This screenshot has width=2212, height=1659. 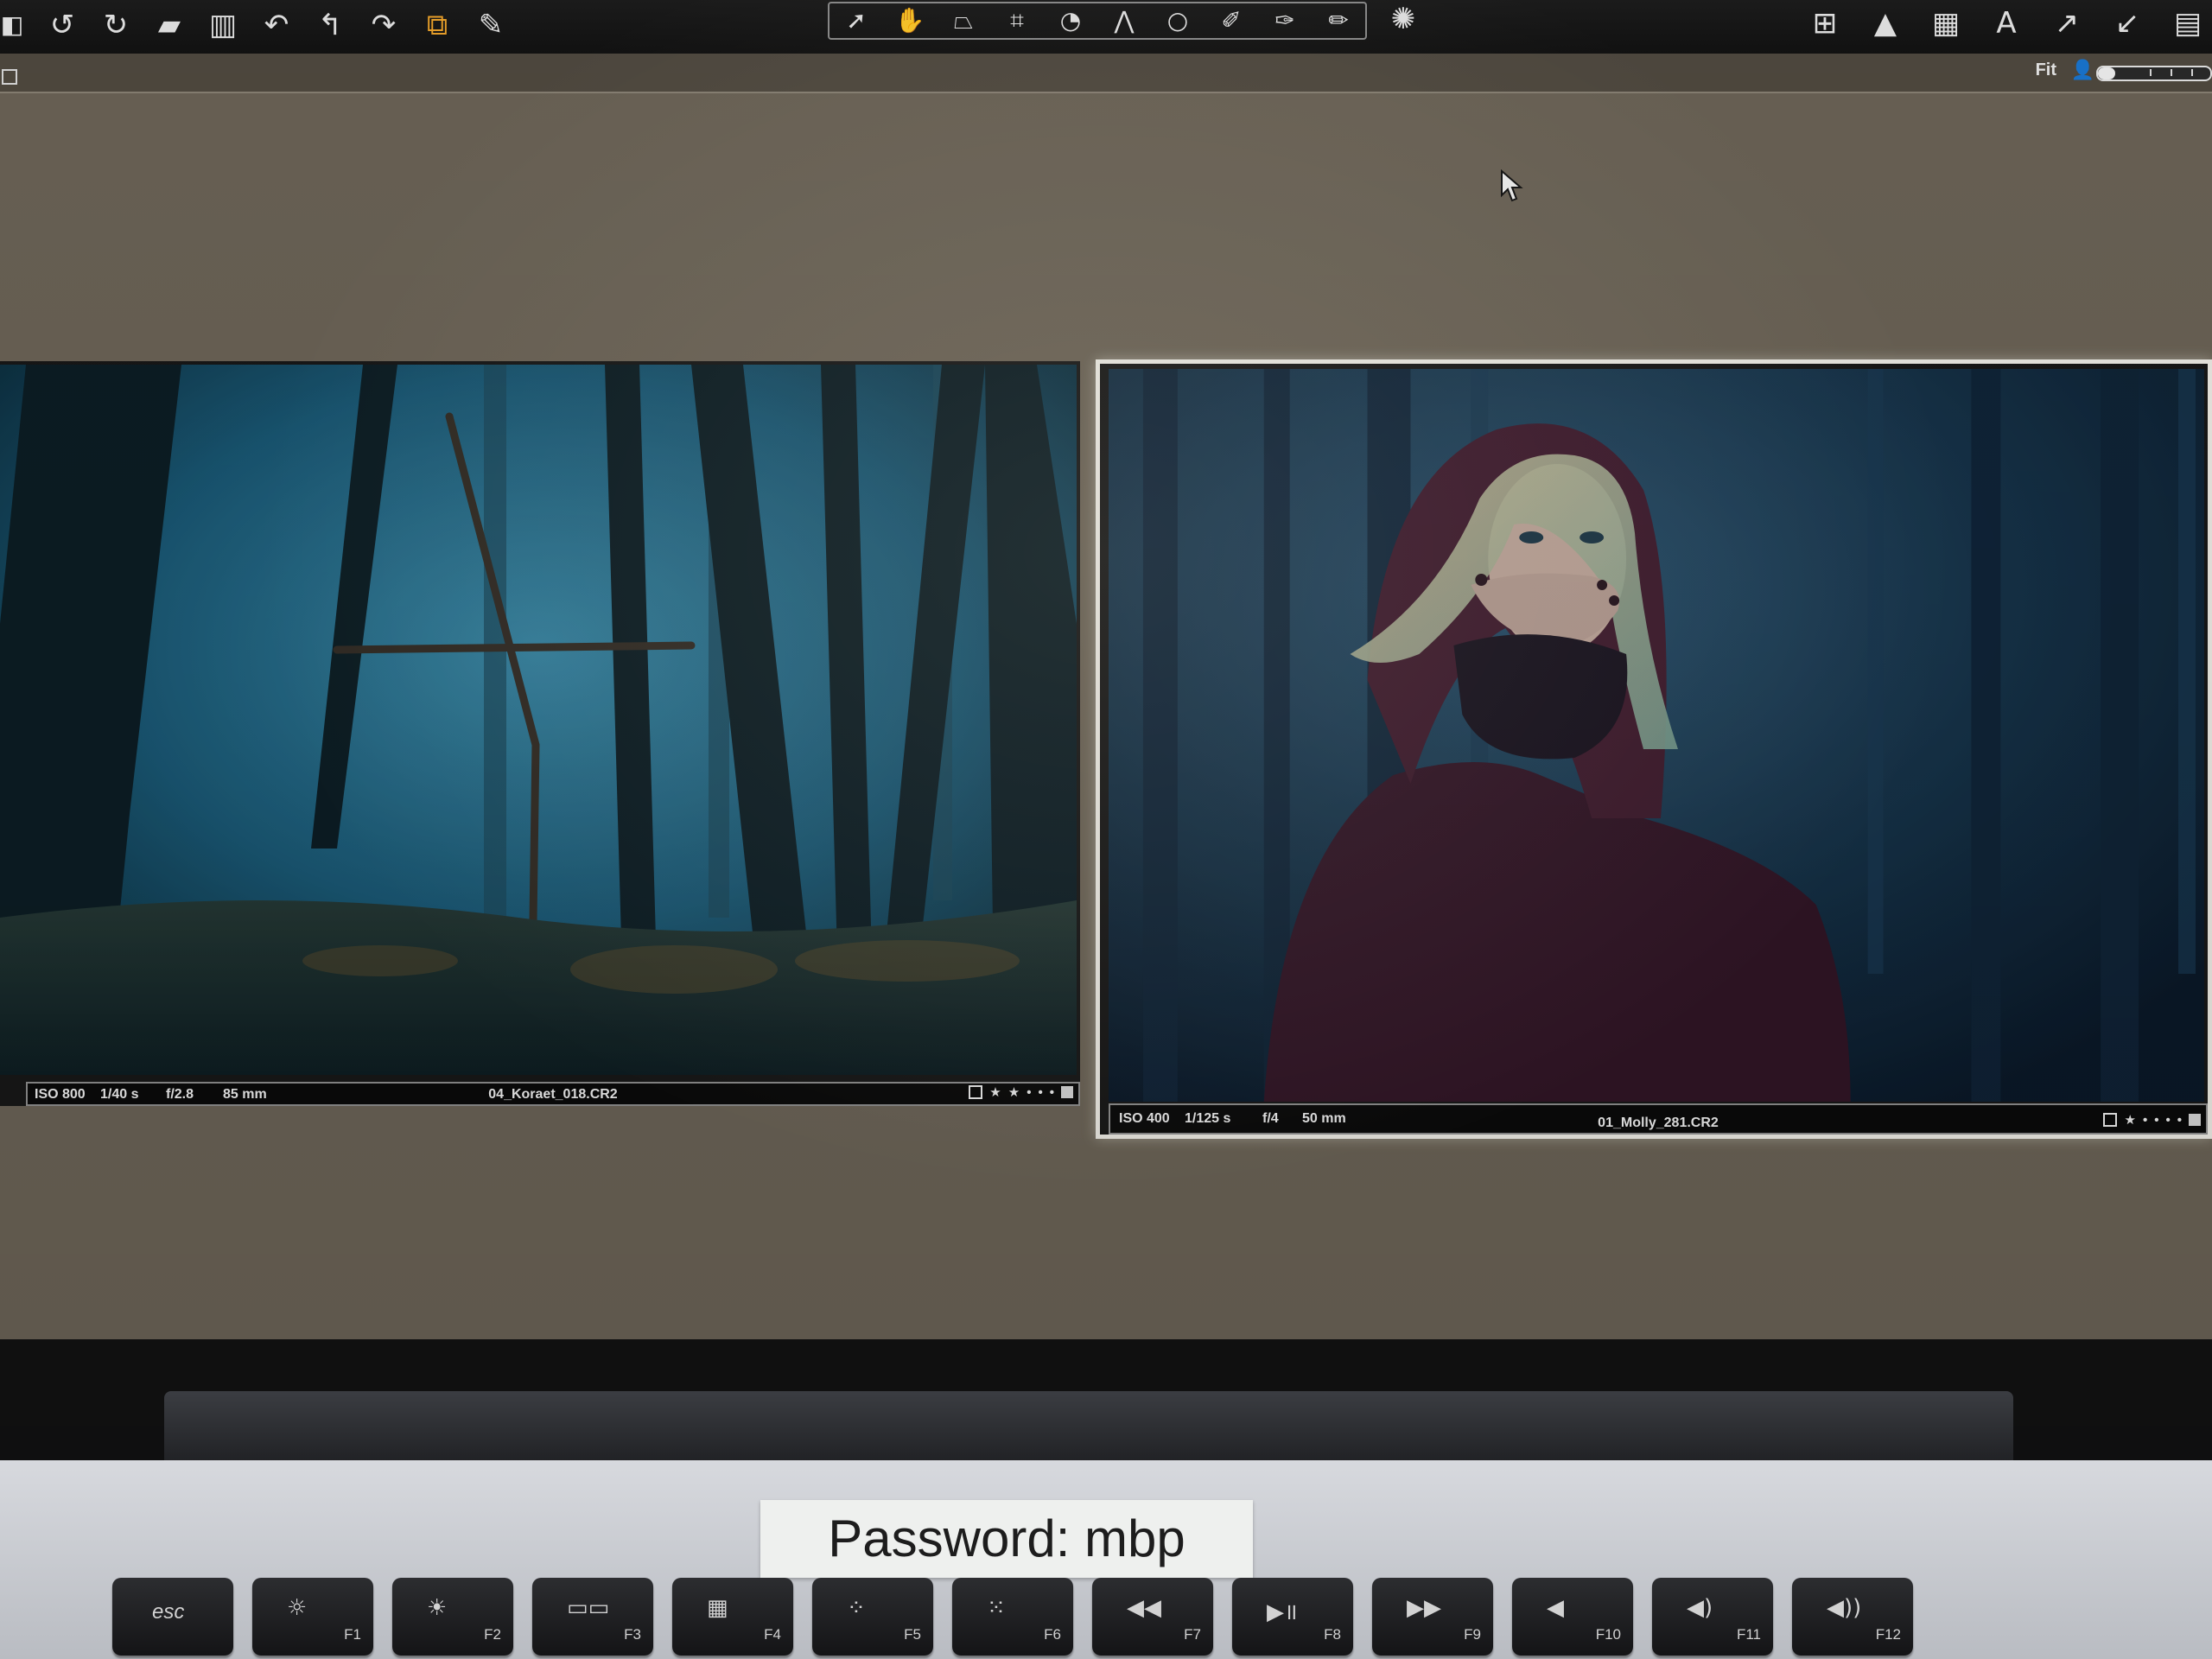 What do you see at coordinates (168, 1612) in the screenshot?
I see `key-label: esc` at bounding box center [168, 1612].